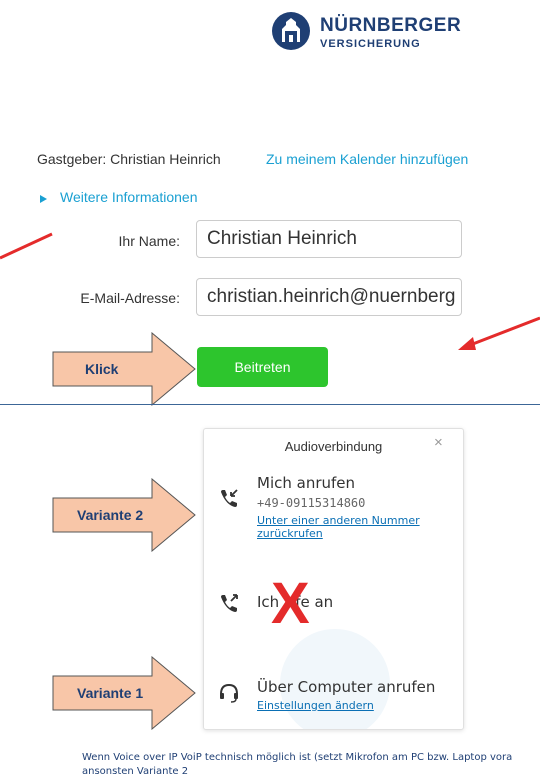 This screenshot has height=783, width=540. What do you see at coordinates (306, 483) in the screenshot?
I see `call-me-option: Mich anrufen` at bounding box center [306, 483].